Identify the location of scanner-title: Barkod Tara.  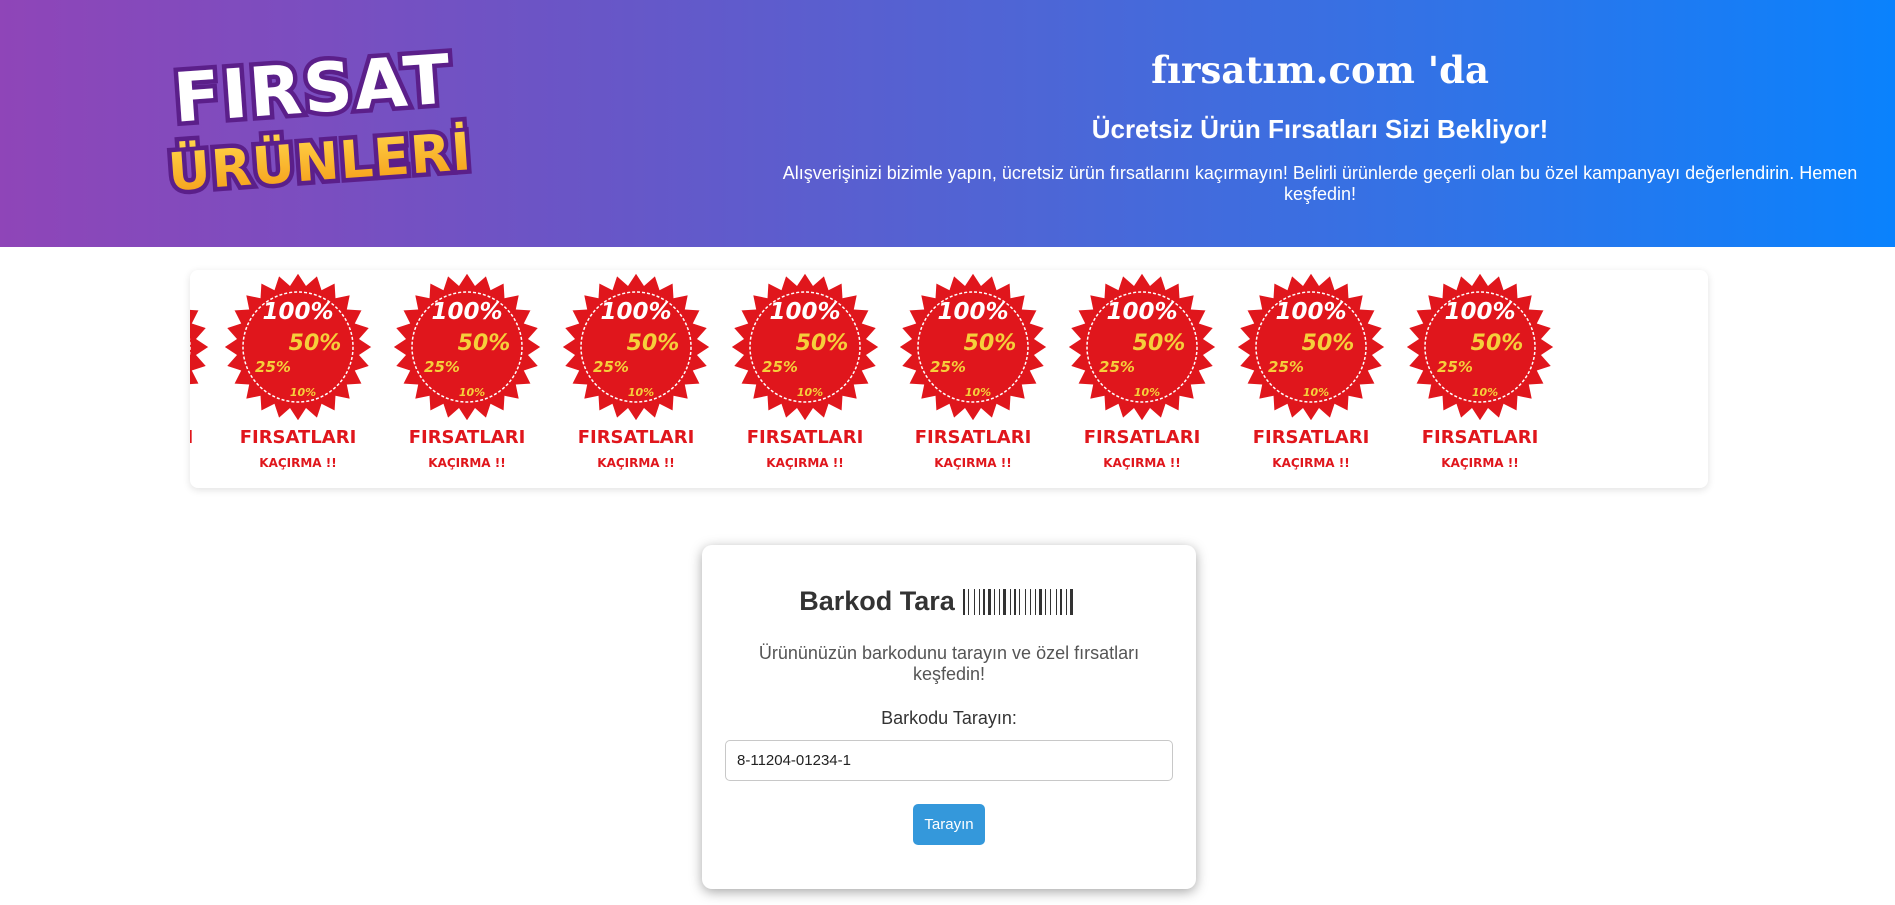
(949, 601).